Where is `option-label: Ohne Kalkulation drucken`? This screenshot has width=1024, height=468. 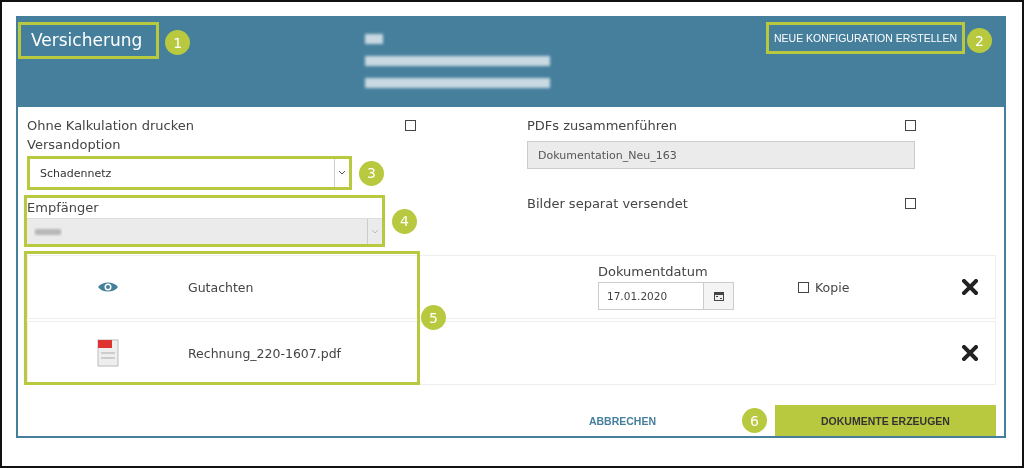
option-label: Ohne Kalkulation drucken is located at coordinates (110, 125).